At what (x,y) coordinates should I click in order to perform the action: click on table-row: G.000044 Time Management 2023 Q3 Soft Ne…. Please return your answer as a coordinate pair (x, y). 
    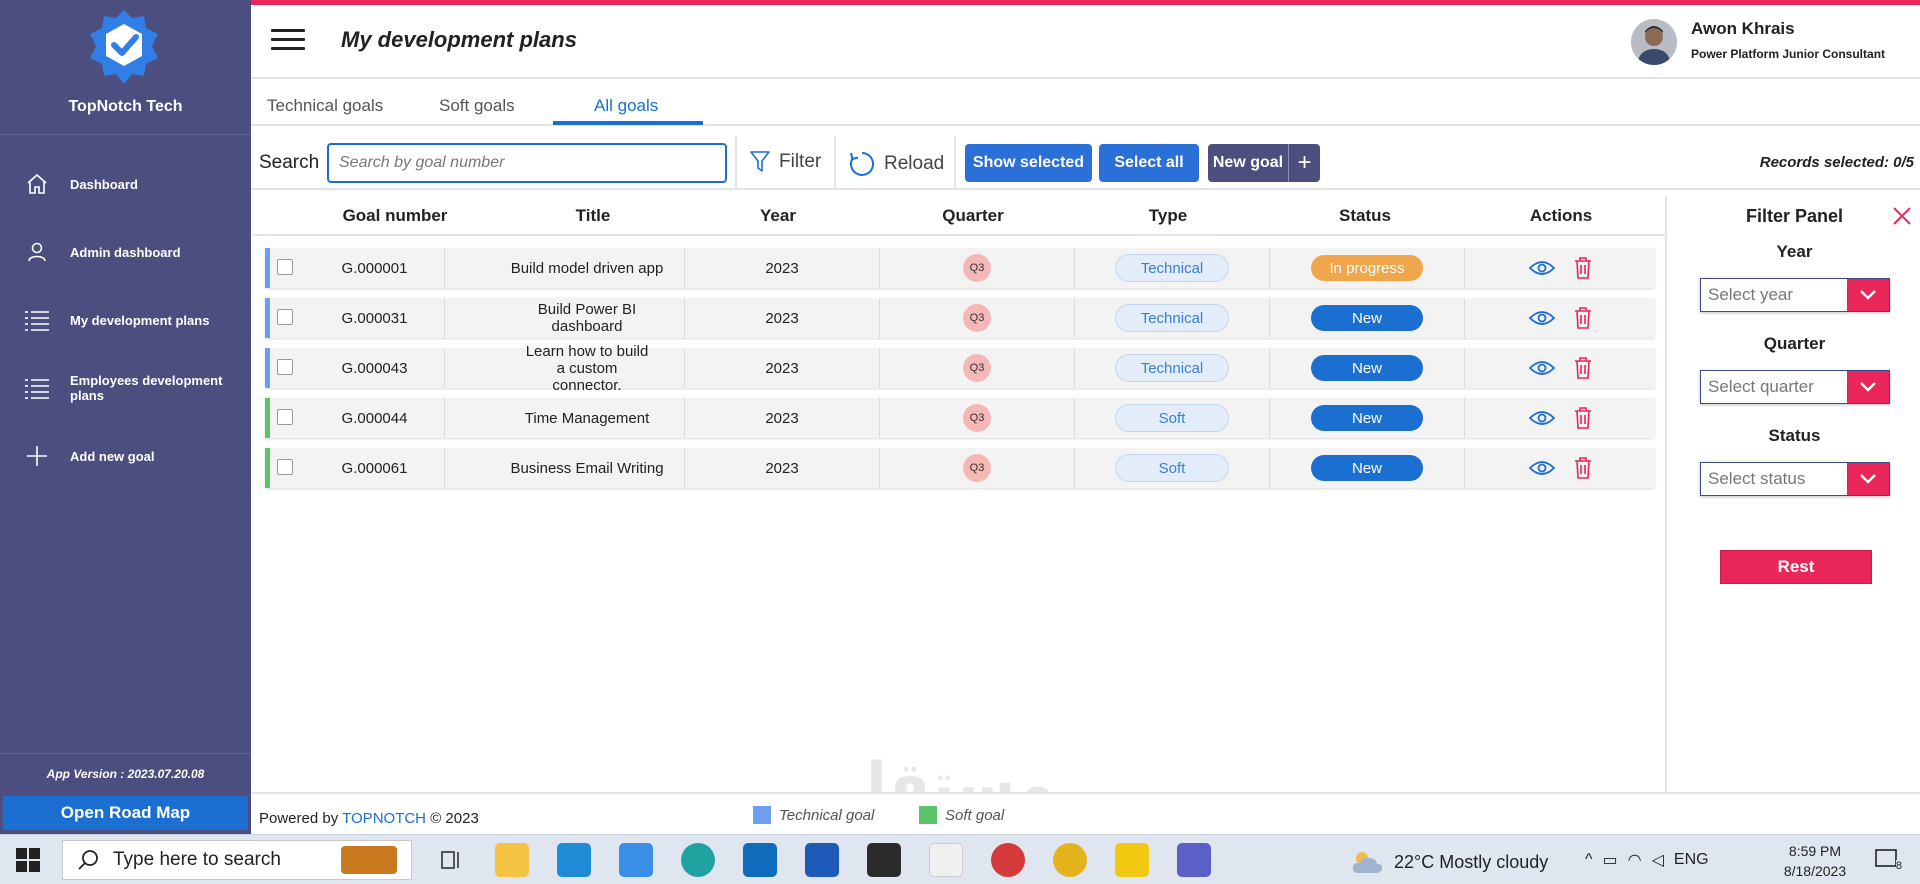
    Looking at the image, I should click on (960, 418).